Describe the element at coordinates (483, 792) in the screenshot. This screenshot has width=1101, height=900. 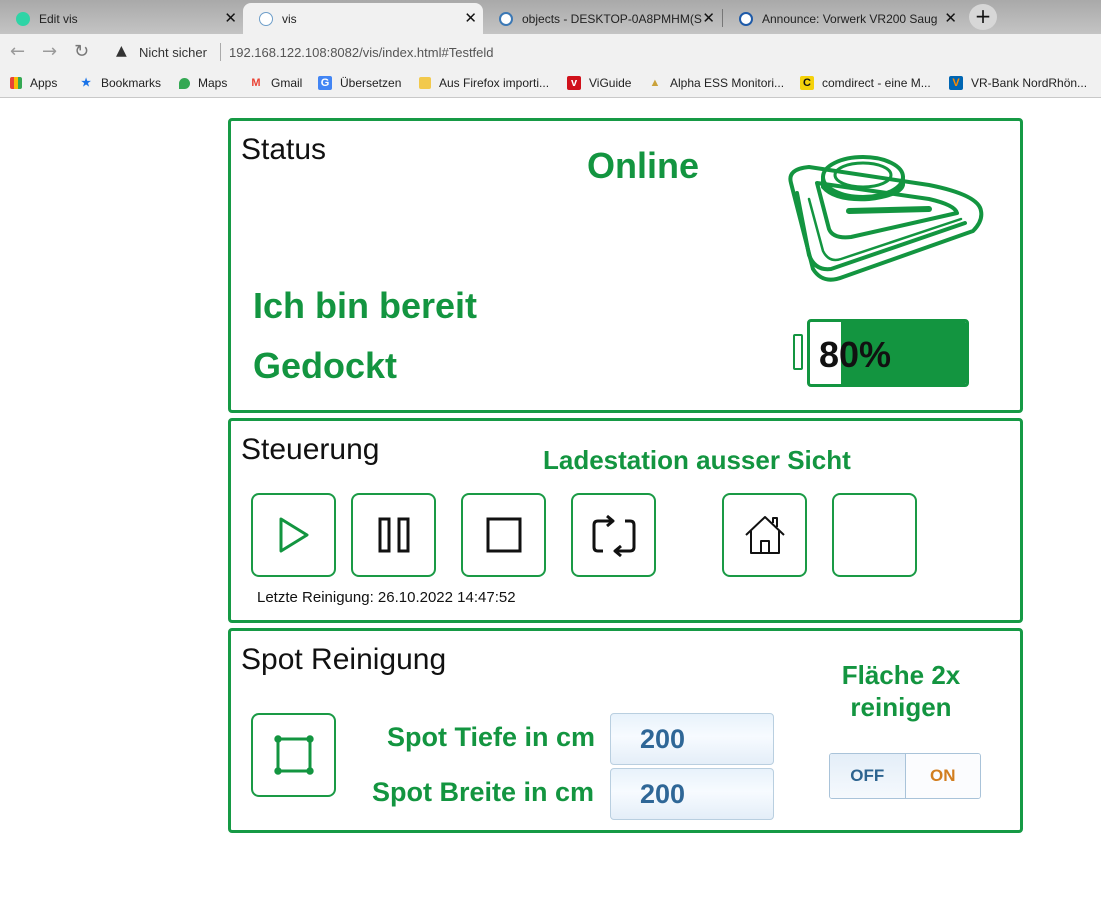
I see `spot-width-label: Spot Breite in cm` at that location.